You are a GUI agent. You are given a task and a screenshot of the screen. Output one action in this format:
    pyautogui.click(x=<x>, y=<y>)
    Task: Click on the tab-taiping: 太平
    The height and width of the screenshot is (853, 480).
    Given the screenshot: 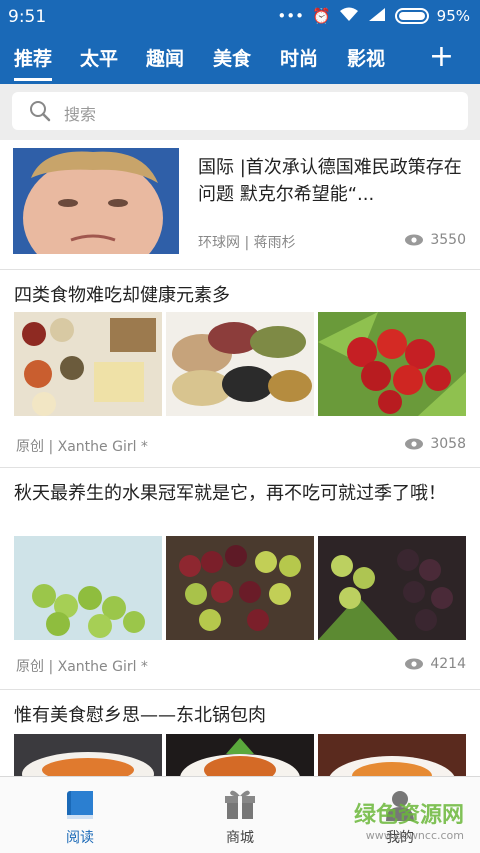 What is the action you would take?
    pyautogui.click(x=99, y=57)
    